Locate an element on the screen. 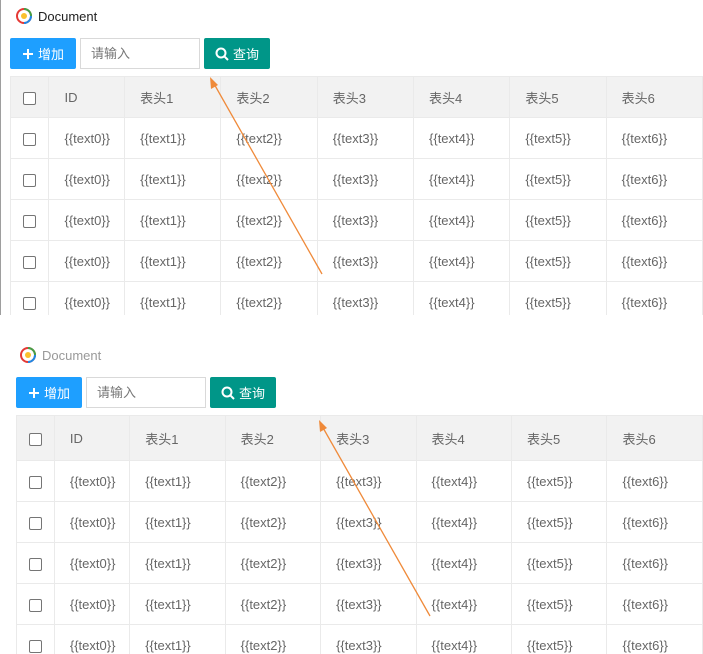  search-icon is located at coordinates (222, 54).